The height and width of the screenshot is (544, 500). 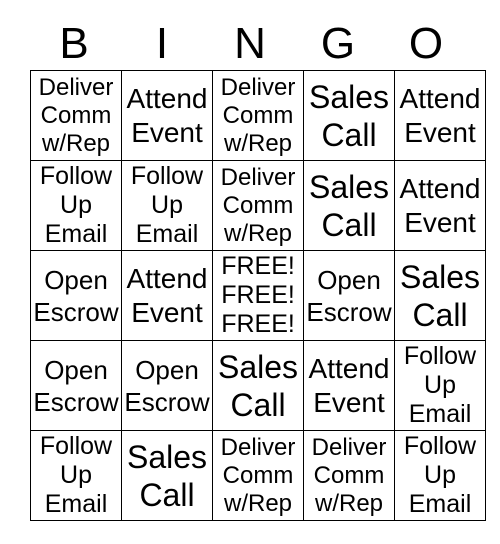 I want to click on header-letter-b: B, so click(x=74, y=43).